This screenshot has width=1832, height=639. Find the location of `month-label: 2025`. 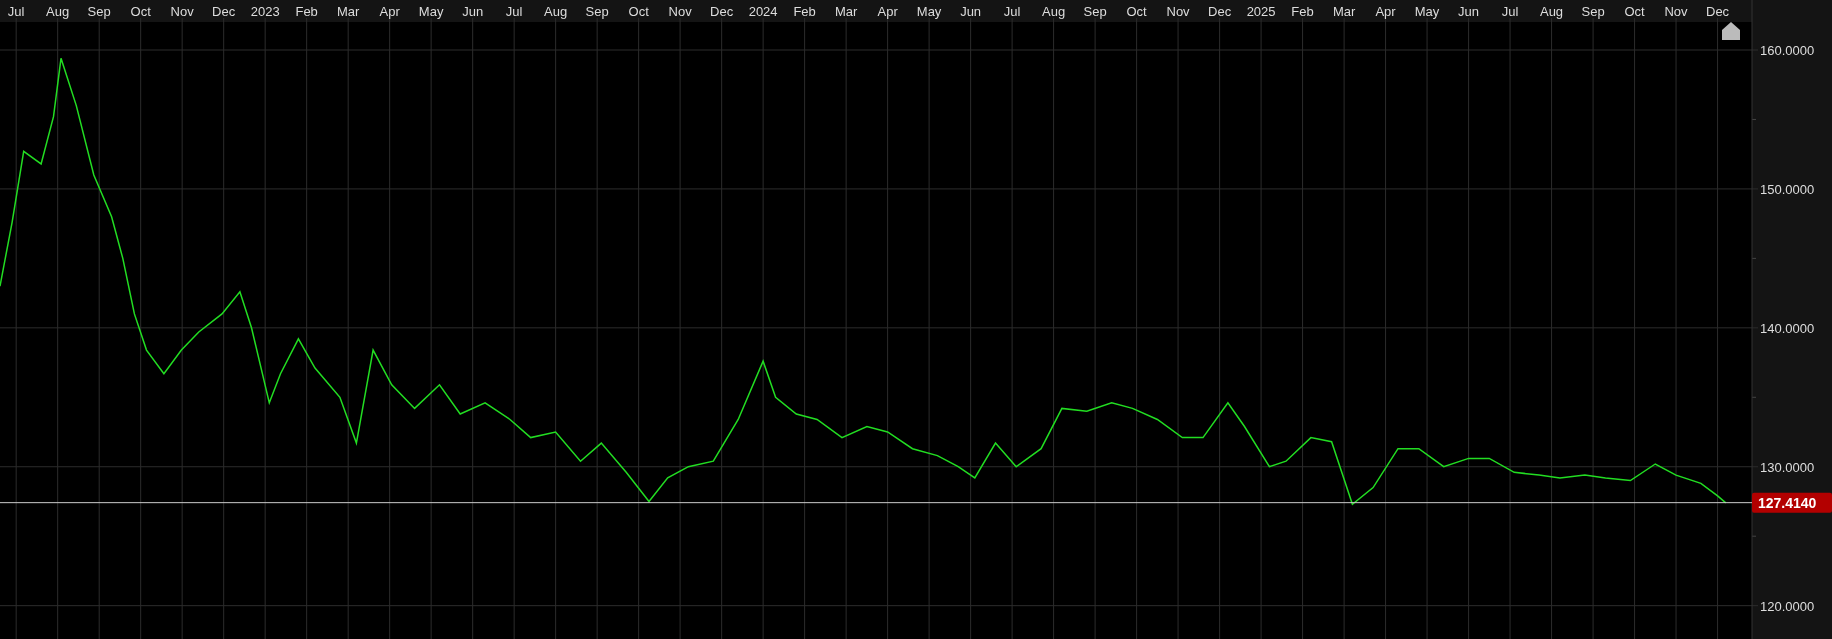

month-label: 2025 is located at coordinates (1261, 11).